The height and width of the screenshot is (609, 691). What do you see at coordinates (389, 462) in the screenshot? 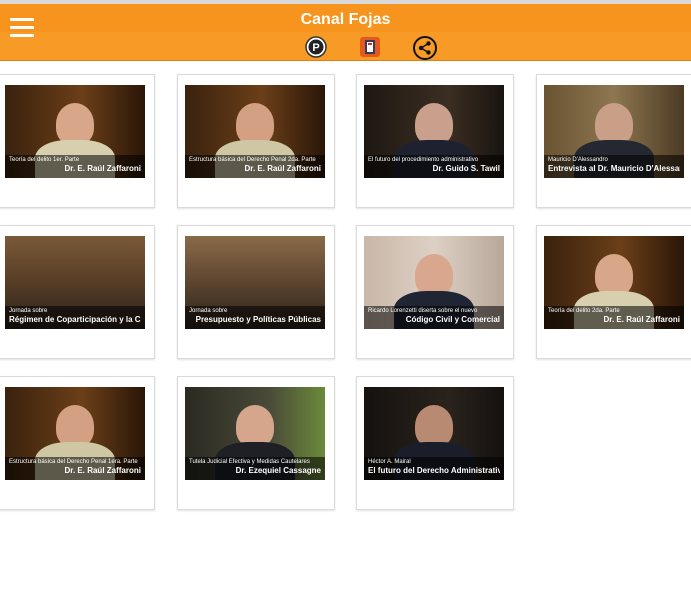
I see `video-subtitle: Héctor A. Mairal` at bounding box center [389, 462].